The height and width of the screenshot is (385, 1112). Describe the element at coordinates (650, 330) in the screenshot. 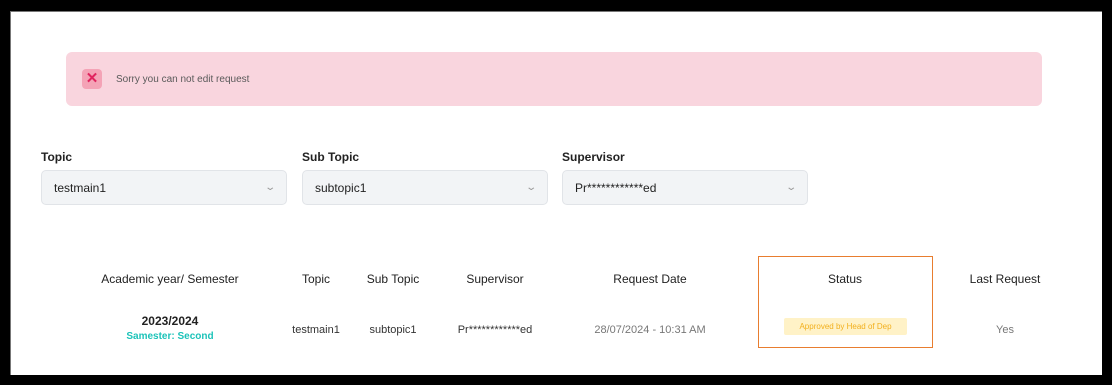

I see `request-date-cell: 28/07/2024 - 10:31 AM` at that location.